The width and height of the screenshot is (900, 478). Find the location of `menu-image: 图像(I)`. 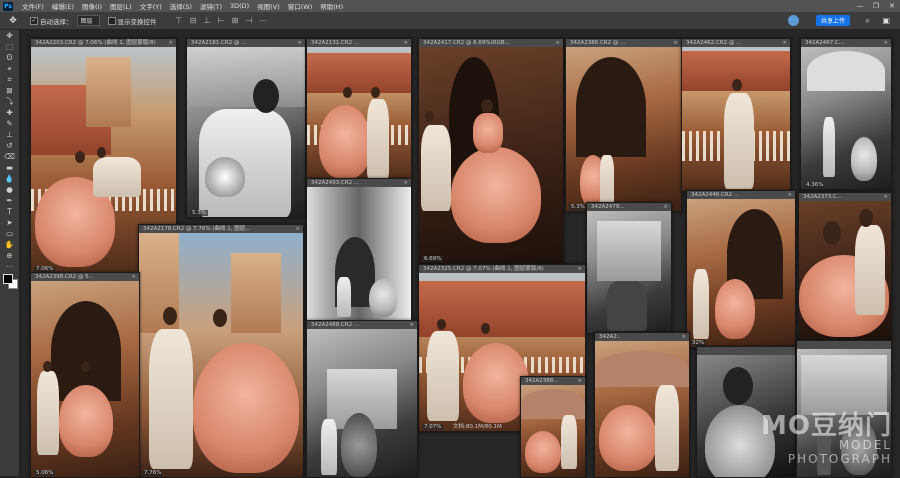

menu-image: 图像(I) is located at coordinates (92, 6).